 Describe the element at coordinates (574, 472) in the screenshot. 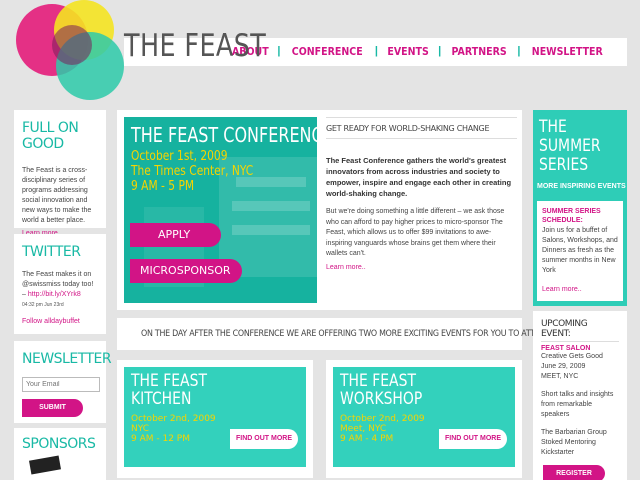

I see `register-button: REGISTER` at that location.